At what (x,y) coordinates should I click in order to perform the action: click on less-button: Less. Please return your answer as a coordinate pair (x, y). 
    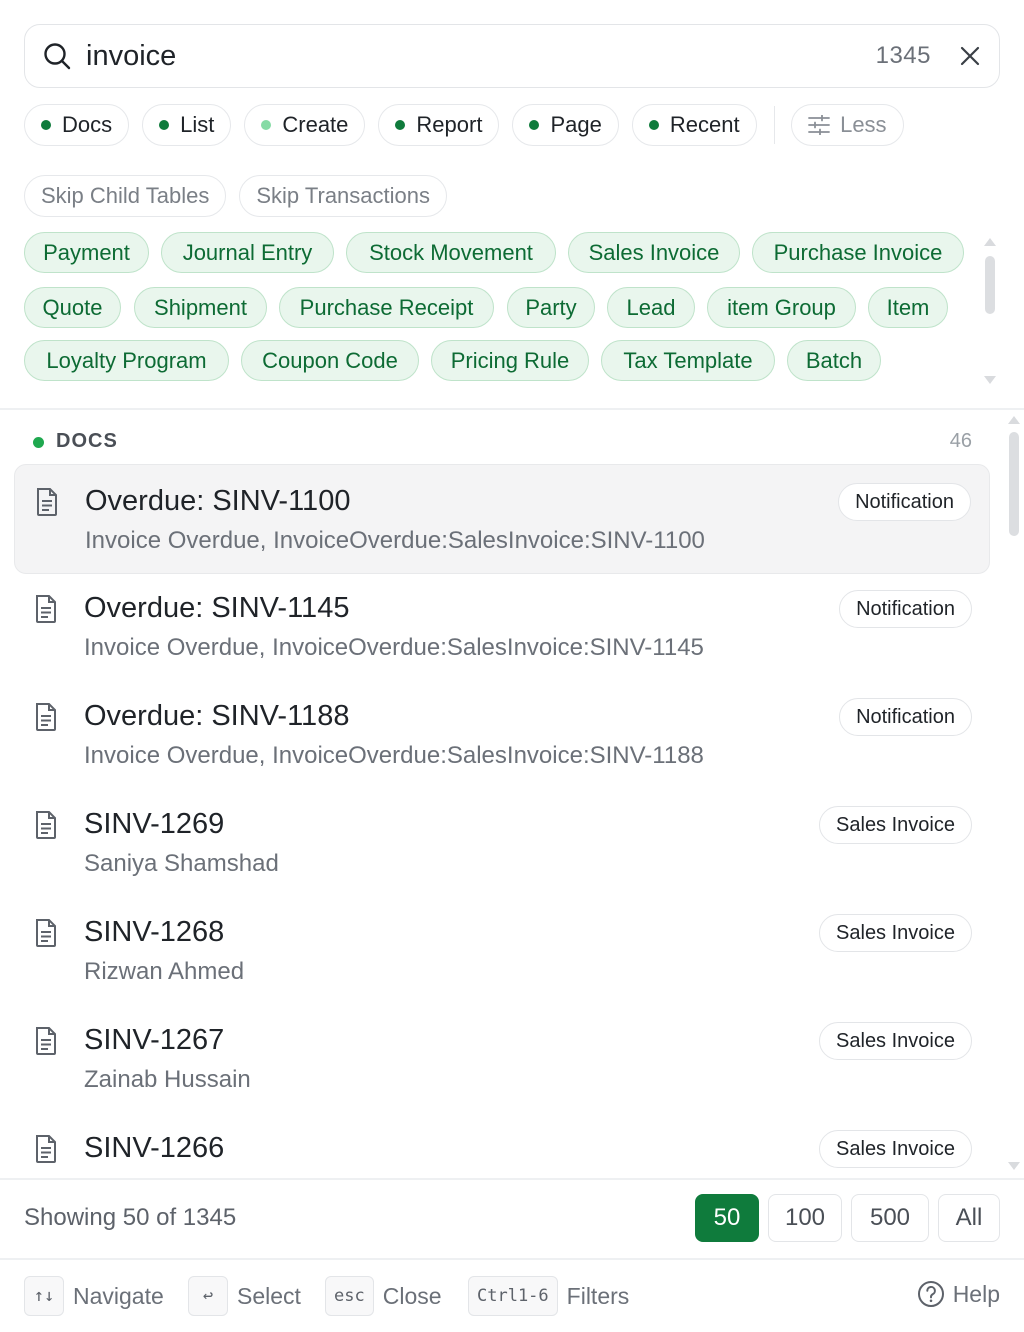
    Looking at the image, I should click on (847, 125).